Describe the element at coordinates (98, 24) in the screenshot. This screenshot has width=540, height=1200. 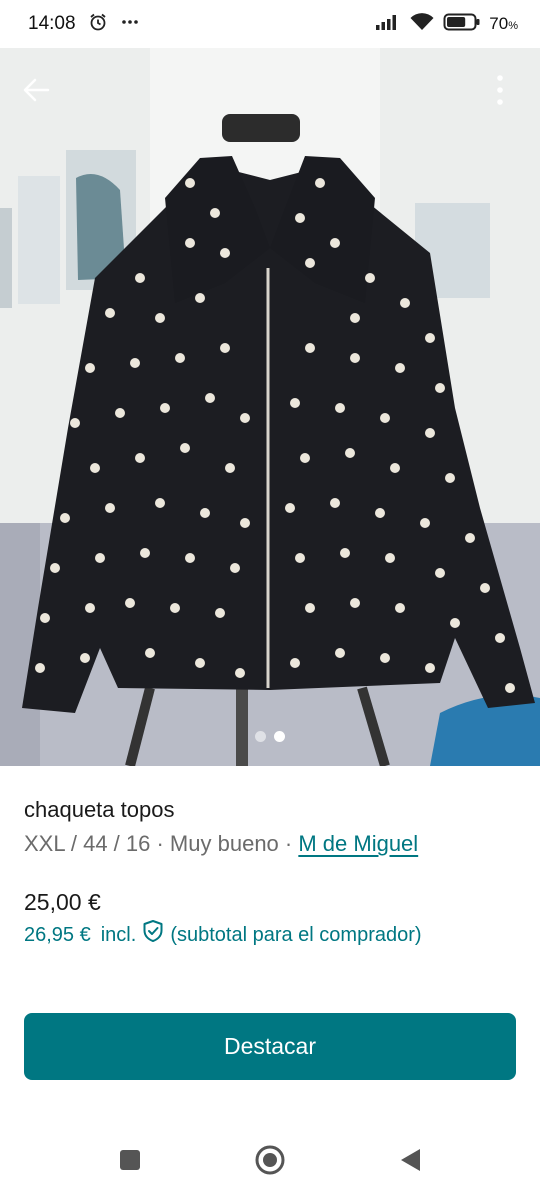
I see `alarm-icon` at that location.